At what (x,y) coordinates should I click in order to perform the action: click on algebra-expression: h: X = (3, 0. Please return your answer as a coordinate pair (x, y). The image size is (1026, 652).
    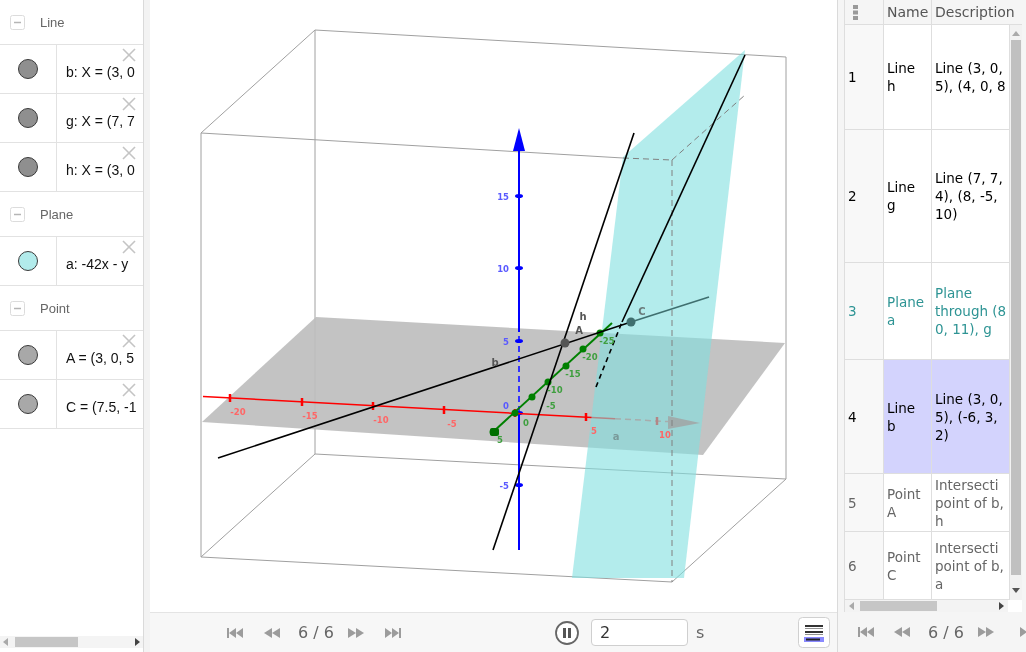
    Looking at the image, I should click on (100, 170).